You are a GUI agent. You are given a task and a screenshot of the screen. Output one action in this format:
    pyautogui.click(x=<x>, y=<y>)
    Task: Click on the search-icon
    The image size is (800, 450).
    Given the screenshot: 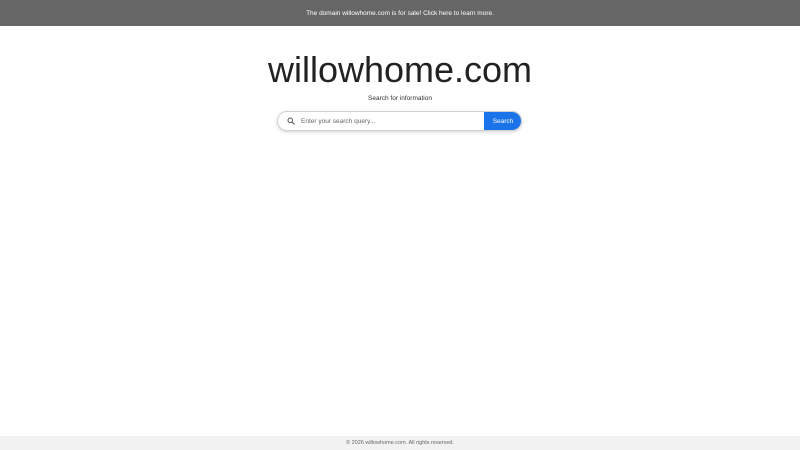 What is the action you would take?
    pyautogui.click(x=291, y=121)
    